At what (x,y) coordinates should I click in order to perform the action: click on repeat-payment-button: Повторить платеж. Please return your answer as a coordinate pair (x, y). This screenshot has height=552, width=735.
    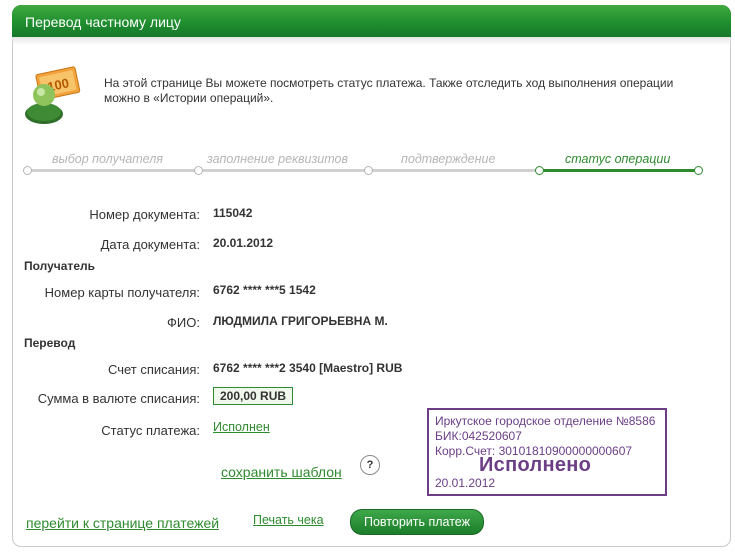
    Looking at the image, I should click on (417, 522).